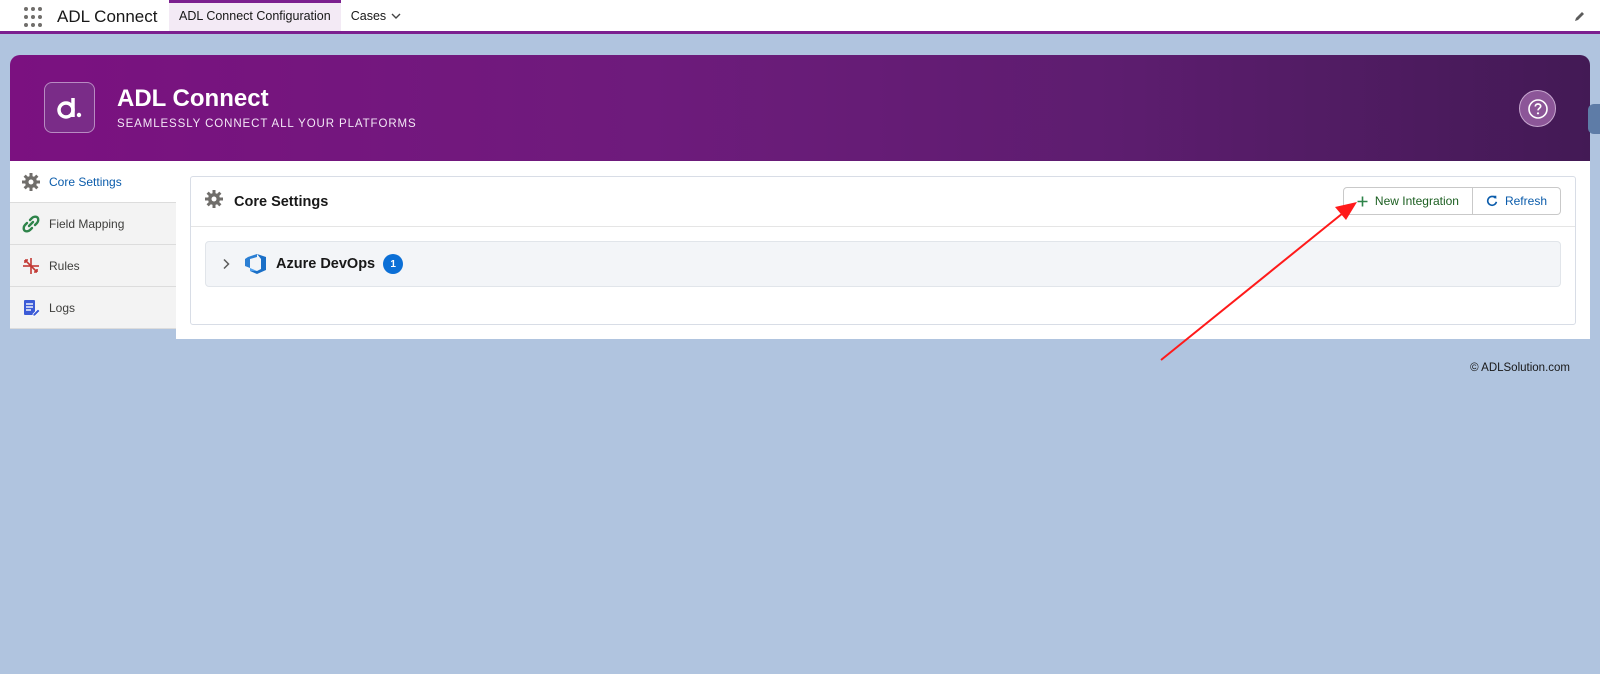 The height and width of the screenshot is (674, 1600). Describe the element at coordinates (267, 124) in the screenshot. I see `banner-subtitle: SEAMLESSLY CONNECT ALL YOUR PLATFORMS` at that location.